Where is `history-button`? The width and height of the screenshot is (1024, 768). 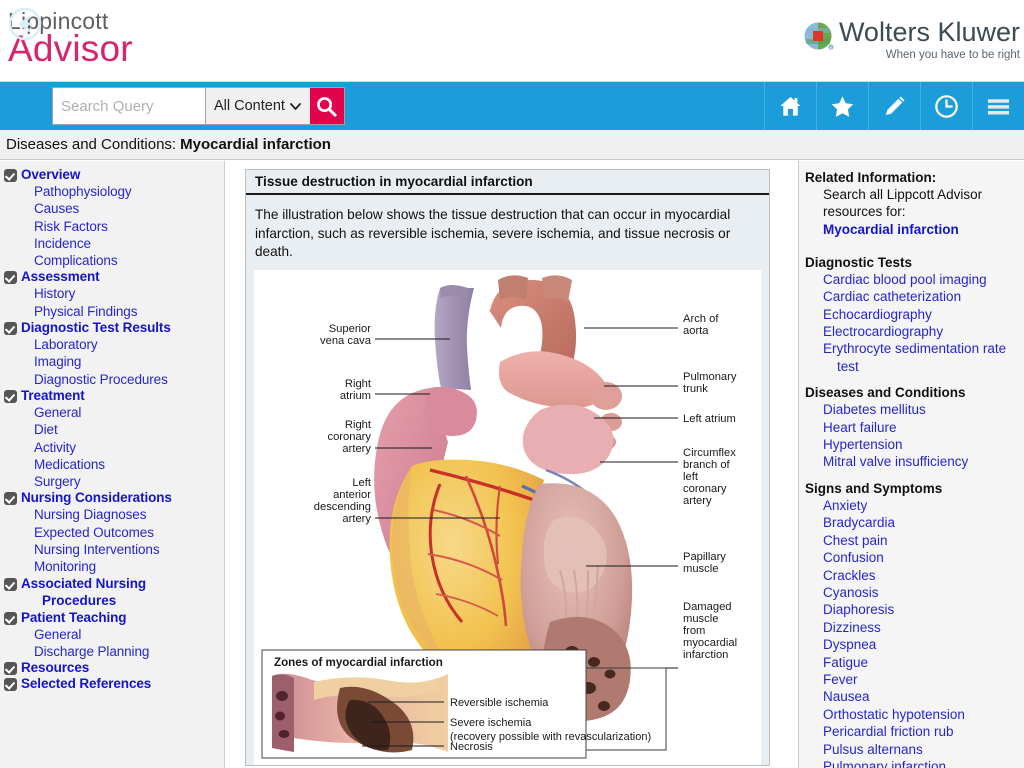
history-button is located at coordinates (946, 106).